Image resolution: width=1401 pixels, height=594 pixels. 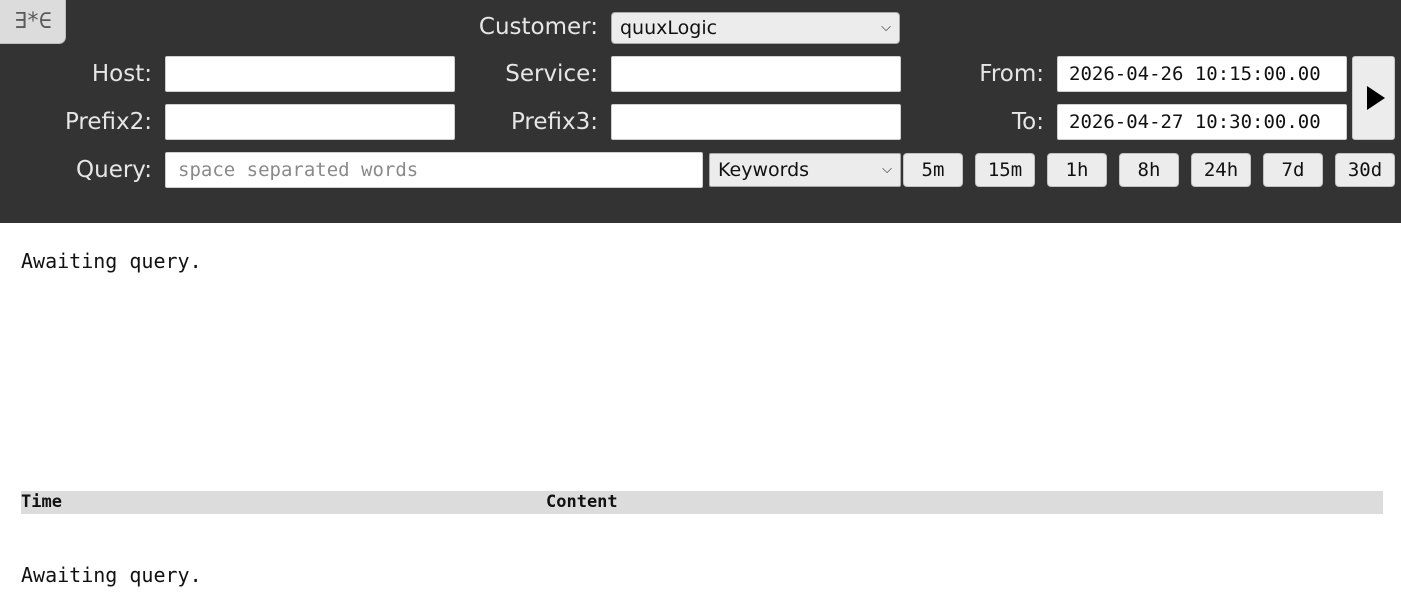 I want to click on run-query-button, so click(x=1373, y=98).